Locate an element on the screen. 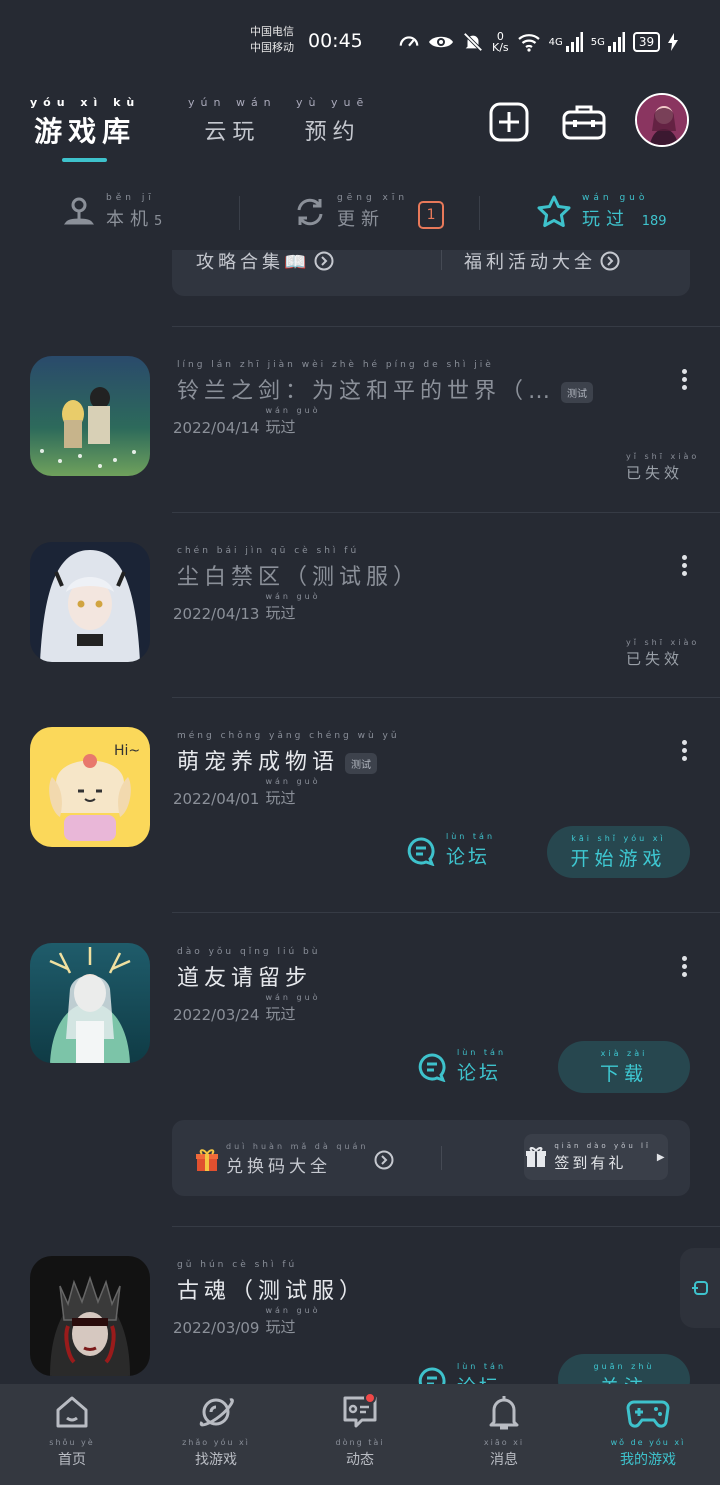  nav-home: shǒu yè 首页 is located at coordinates (72, 1429).